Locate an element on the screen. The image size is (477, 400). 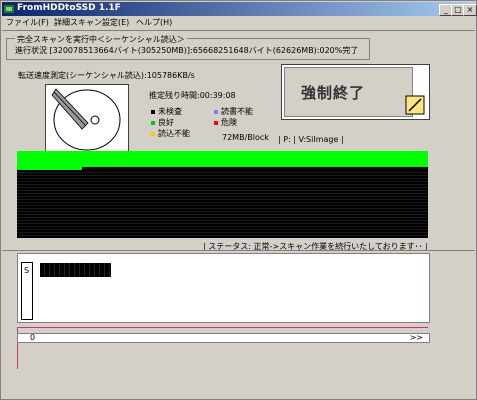
disk-image is located at coordinates (87, 120).